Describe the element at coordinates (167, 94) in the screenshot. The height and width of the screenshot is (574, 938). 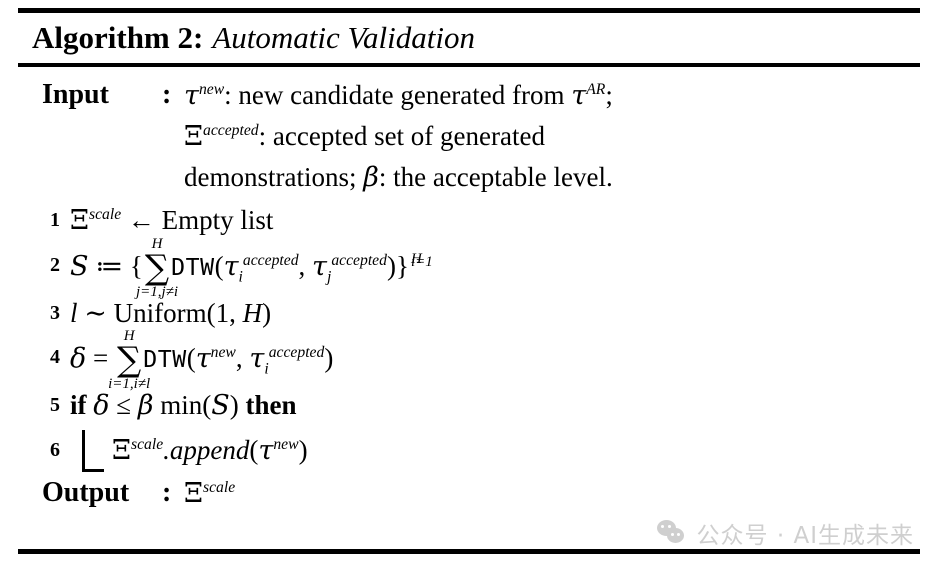
I see `input-colon: :` at that location.